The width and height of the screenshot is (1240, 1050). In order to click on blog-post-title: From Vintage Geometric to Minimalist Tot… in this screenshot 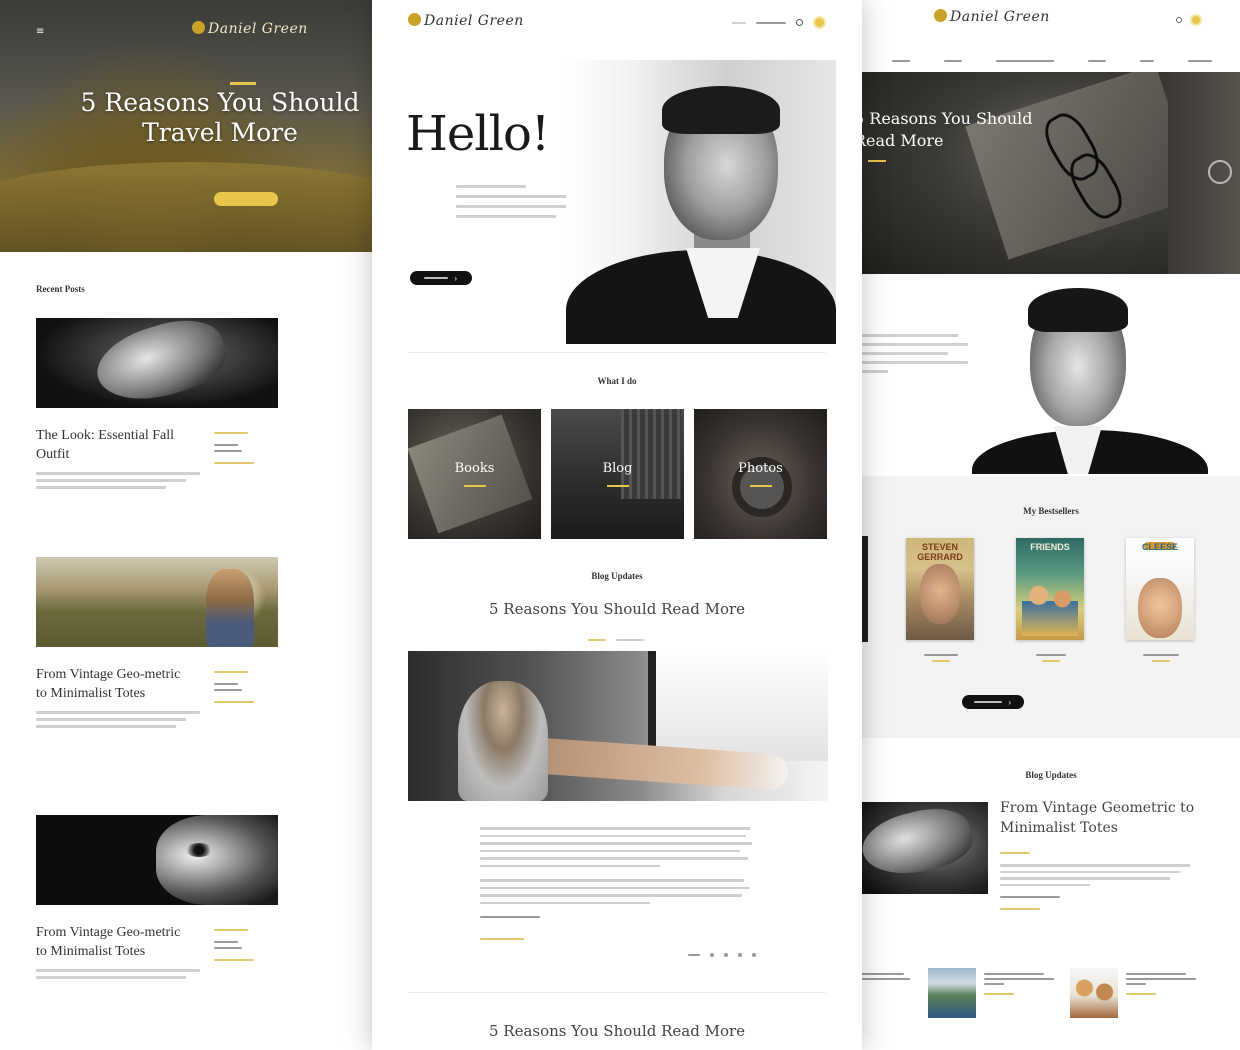, I will do `click(1100, 818)`.